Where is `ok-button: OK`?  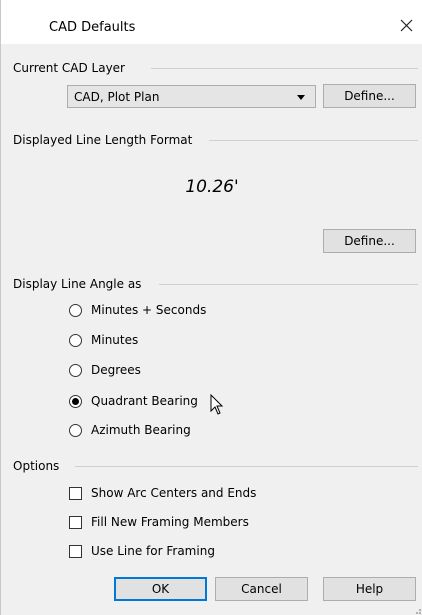 ok-button: OK is located at coordinates (160, 589).